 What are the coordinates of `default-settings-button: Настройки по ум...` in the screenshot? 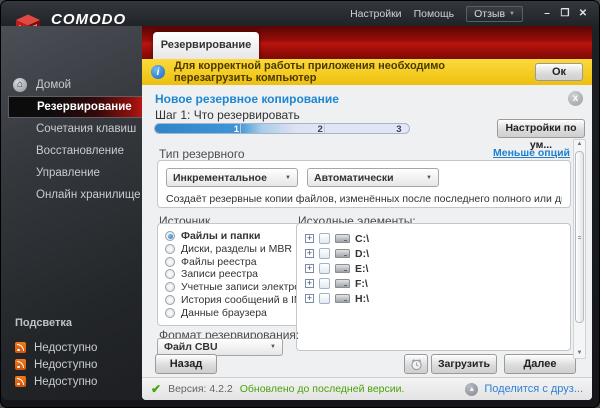 It's located at (541, 135).